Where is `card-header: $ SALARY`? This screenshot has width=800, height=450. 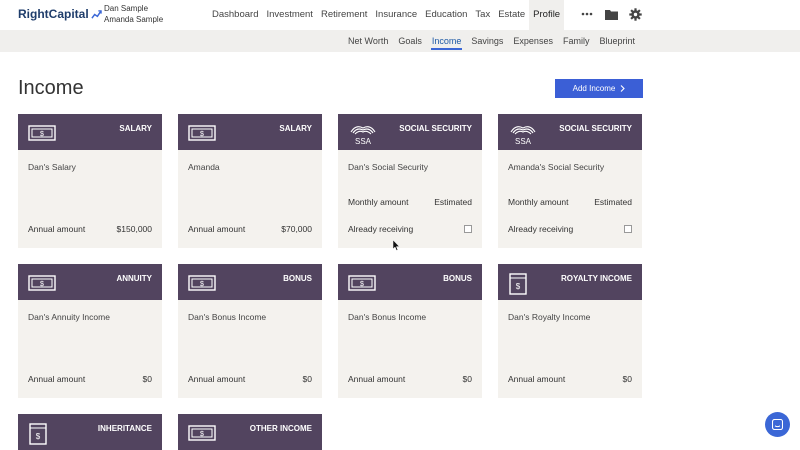
card-header: $ SALARY is located at coordinates (90, 132).